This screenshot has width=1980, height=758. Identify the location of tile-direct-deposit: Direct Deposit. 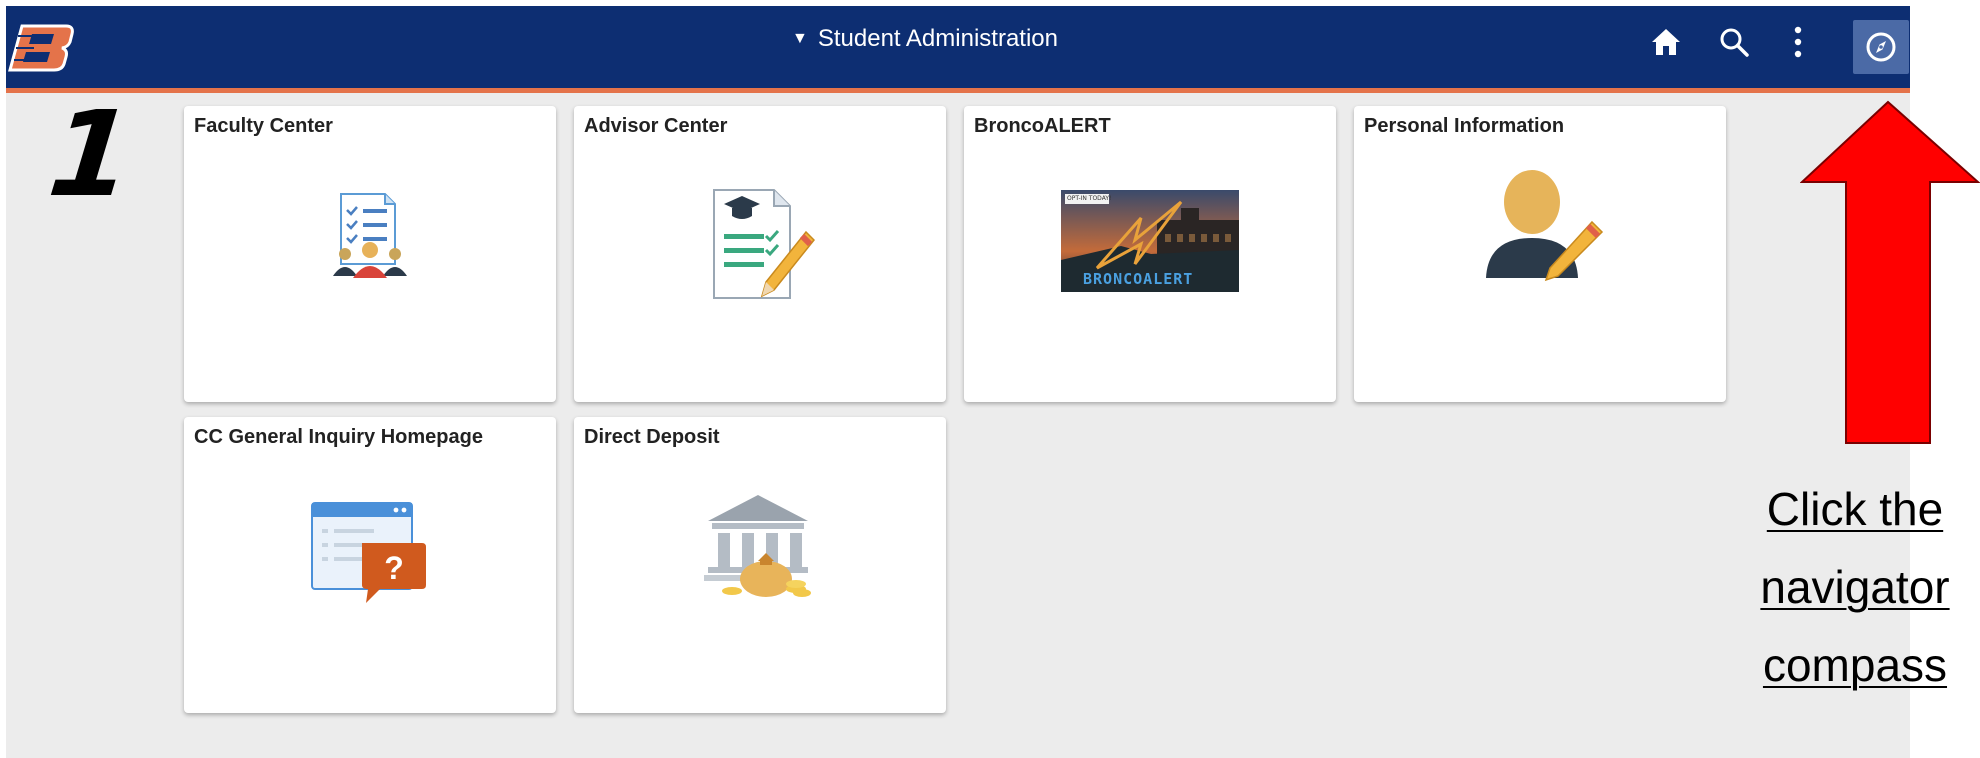
(760, 565).